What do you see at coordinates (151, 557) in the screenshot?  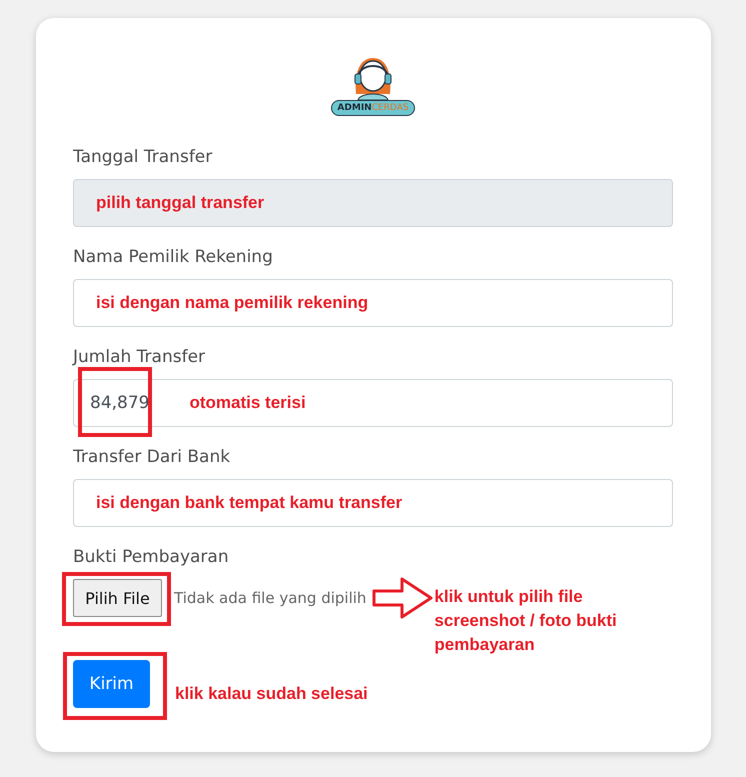 I see `field-label: Bukti Pembayaran` at bounding box center [151, 557].